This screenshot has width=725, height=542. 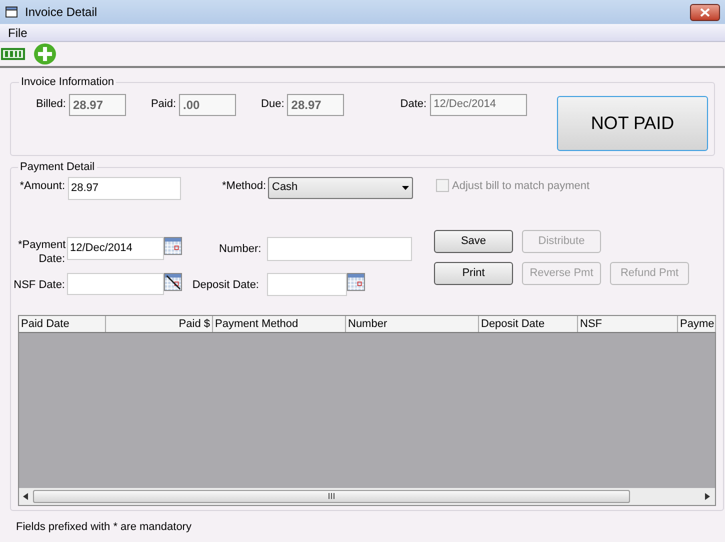 What do you see at coordinates (521, 186) in the screenshot?
I see `checkbox-label: Adjust bill to match payment` at bounding box center [521, 186].